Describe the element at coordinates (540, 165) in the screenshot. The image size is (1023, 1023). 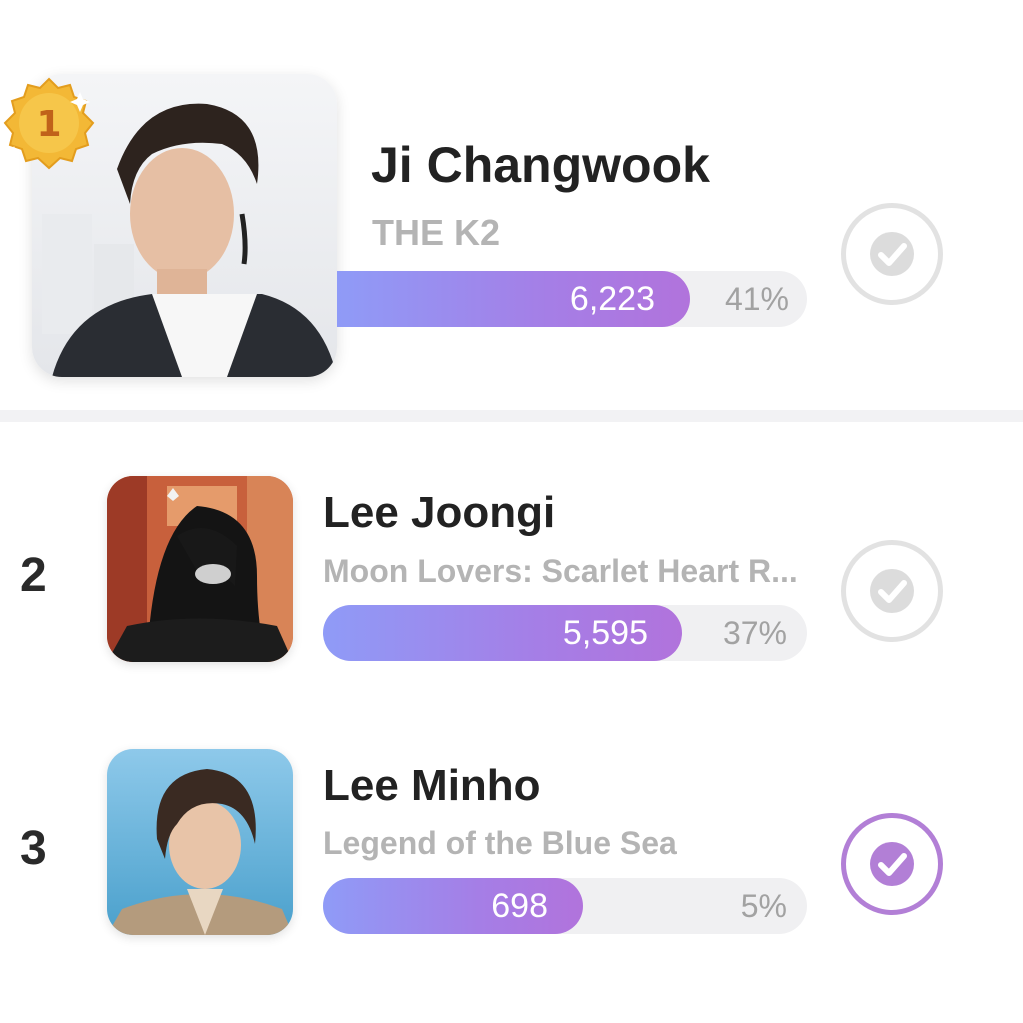
I see `celebrity-name: Ji Changwook` at that location.